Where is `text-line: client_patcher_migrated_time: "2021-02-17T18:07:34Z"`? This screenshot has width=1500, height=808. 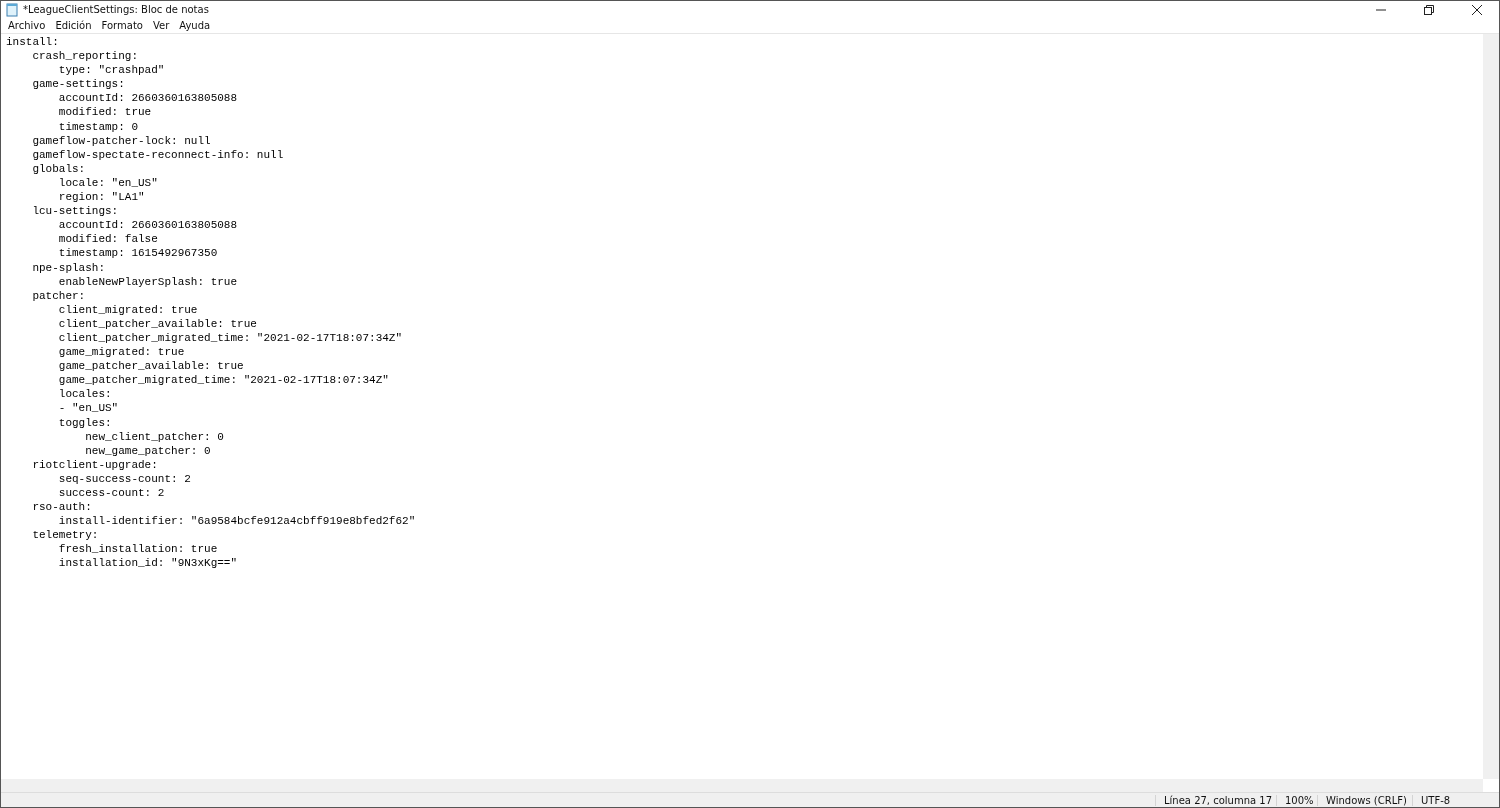 text-line: client_patcher_migrated_time: "2021-02-17T18:07:34Z" is located at coordinates (230, 338).